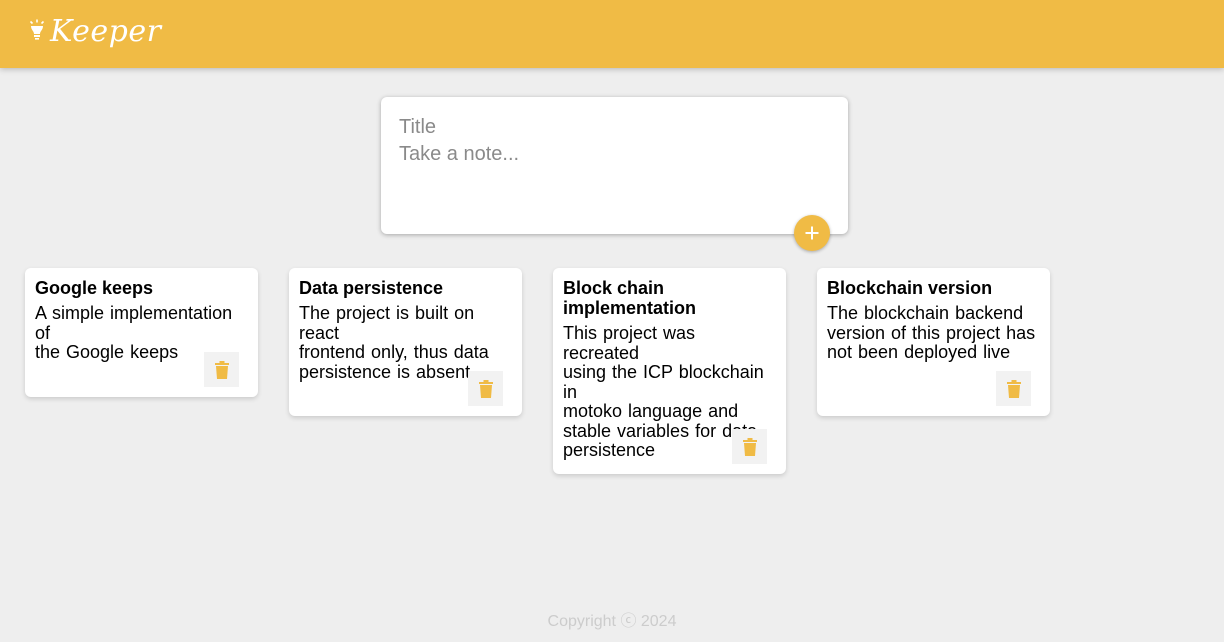 Image resolution: width=1224 pixels, height=642 pixels. I want to click on lightbulb-icon, so click(37, 31).